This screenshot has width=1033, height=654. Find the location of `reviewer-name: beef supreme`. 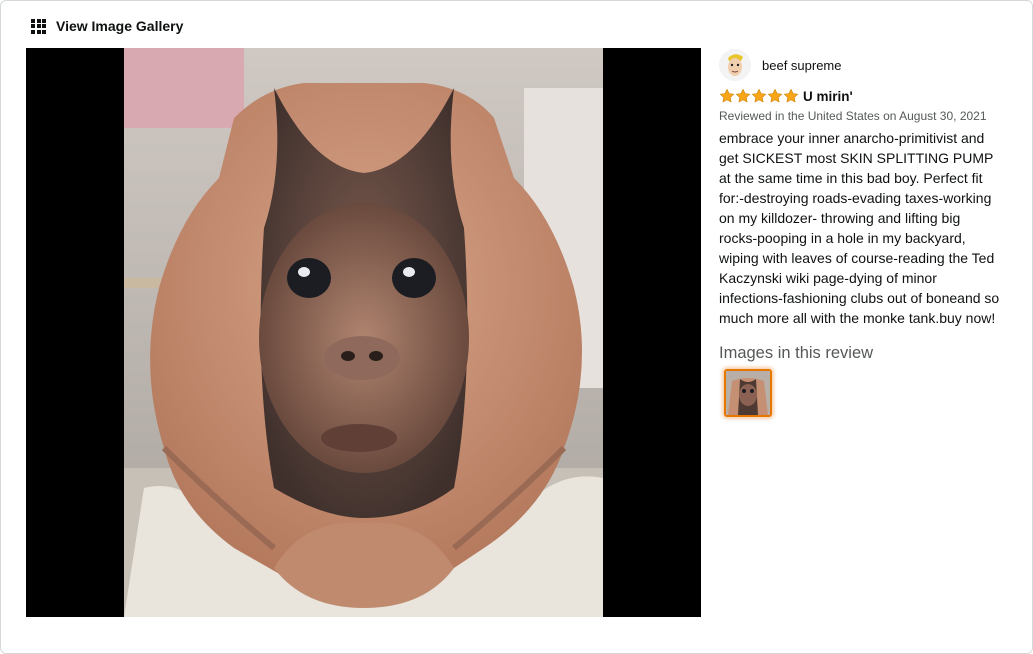

reviewer-name: beef supreme is located at coordinates (802, 65).